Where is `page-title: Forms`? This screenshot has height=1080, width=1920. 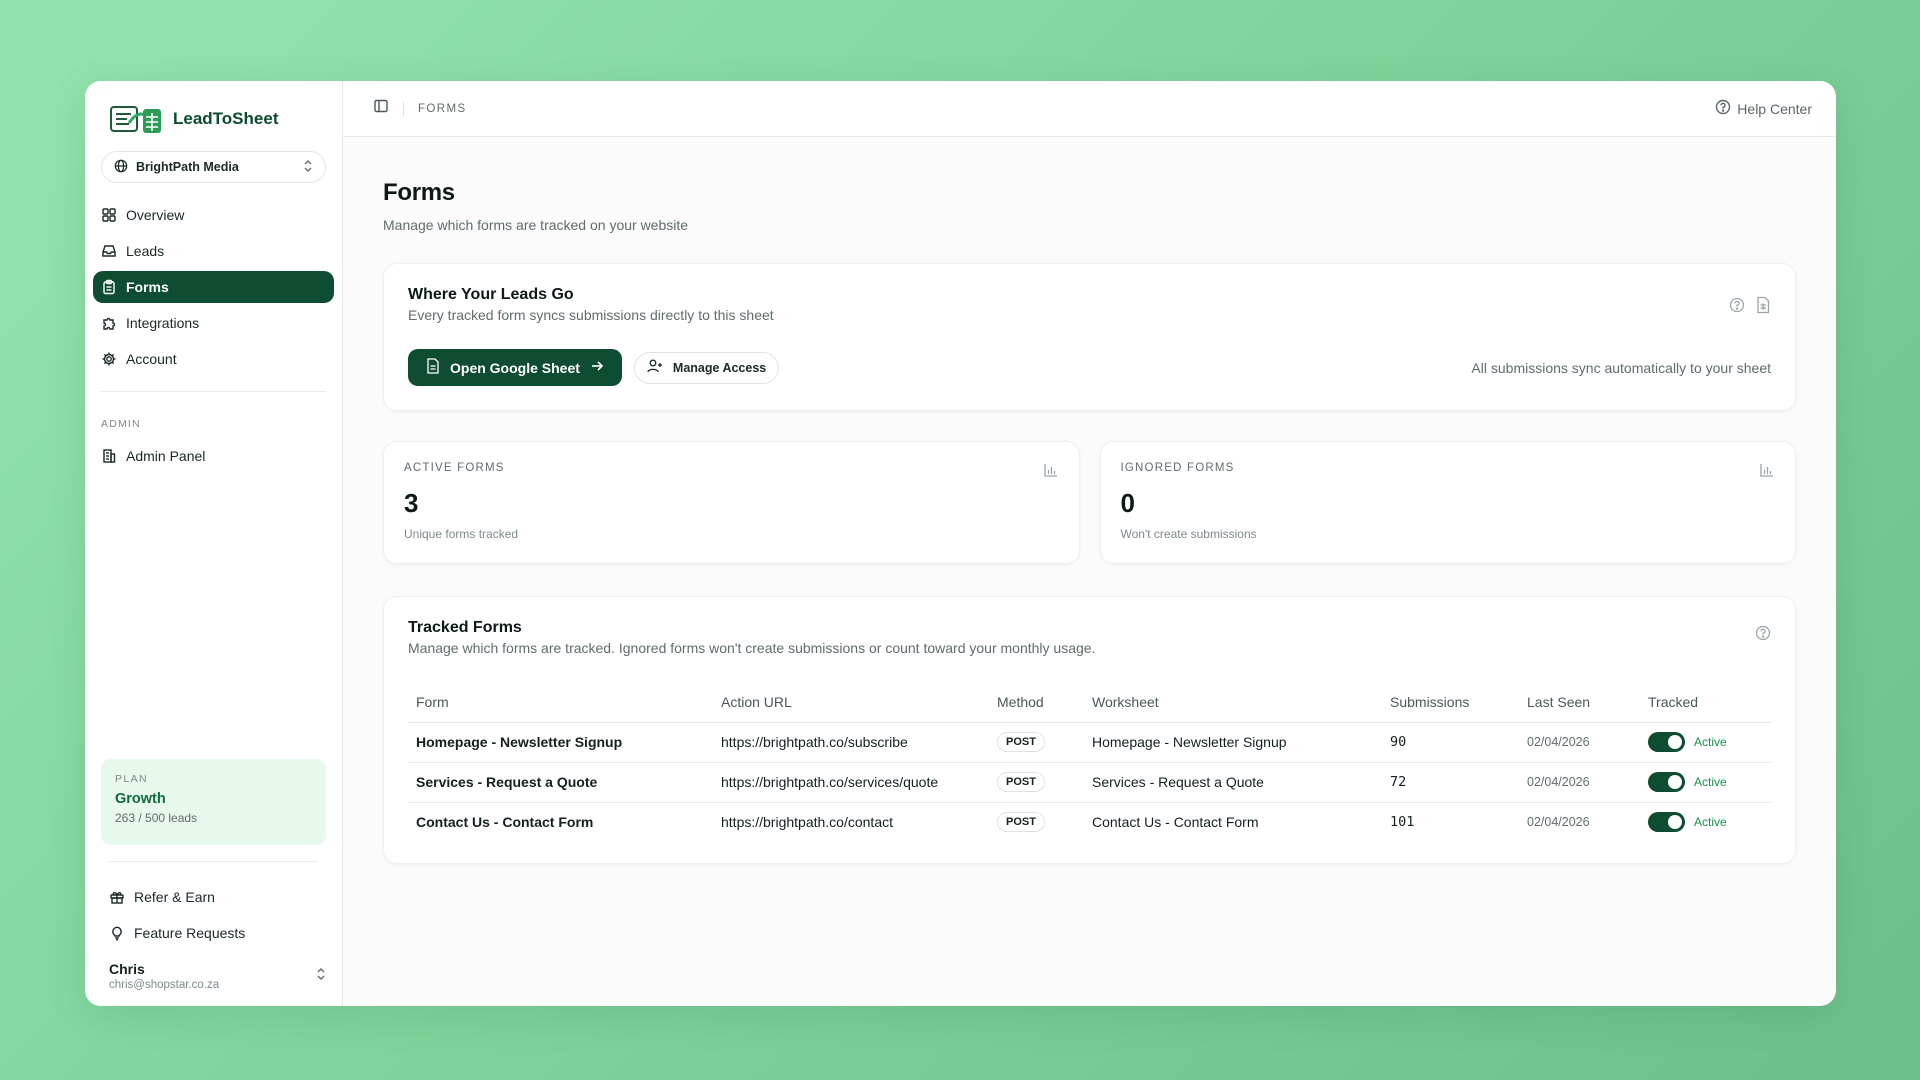 page-title: Forms is located at coordinates (419, 192).